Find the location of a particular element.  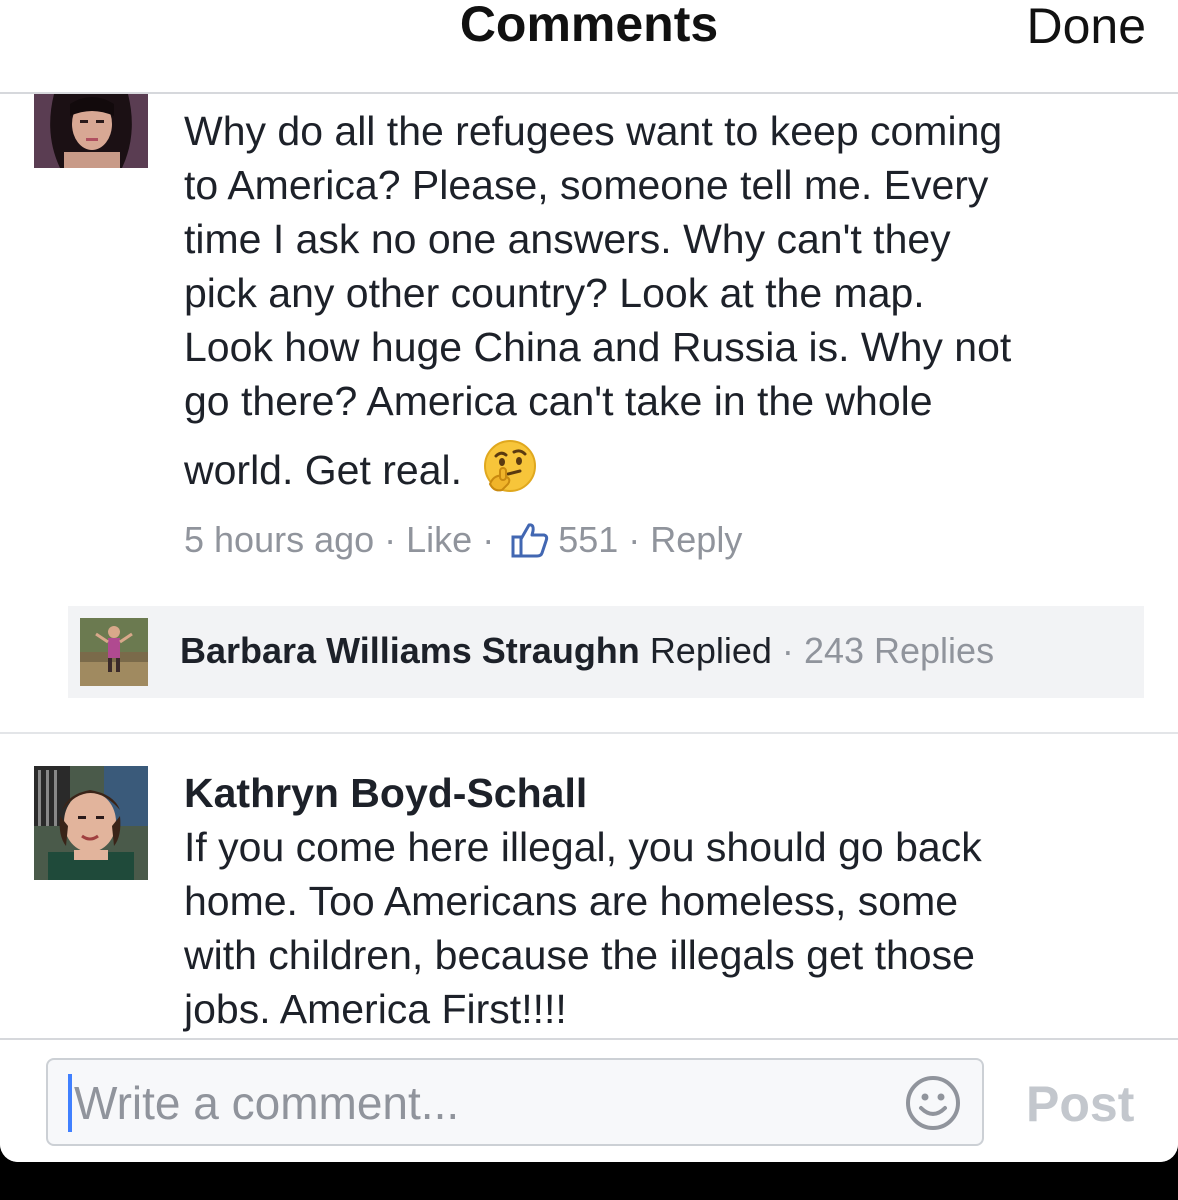

emoji-picker-icon is located at coordinates (933, 1103).